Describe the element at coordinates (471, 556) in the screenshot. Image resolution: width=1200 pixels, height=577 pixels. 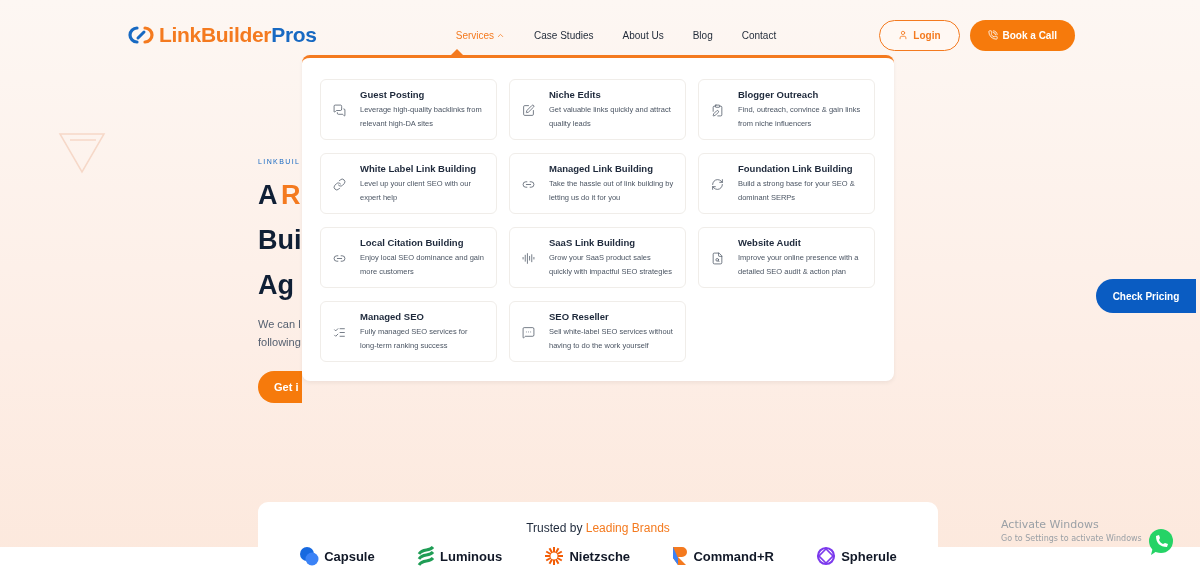
I see `brand-name: Luminous` at that location.